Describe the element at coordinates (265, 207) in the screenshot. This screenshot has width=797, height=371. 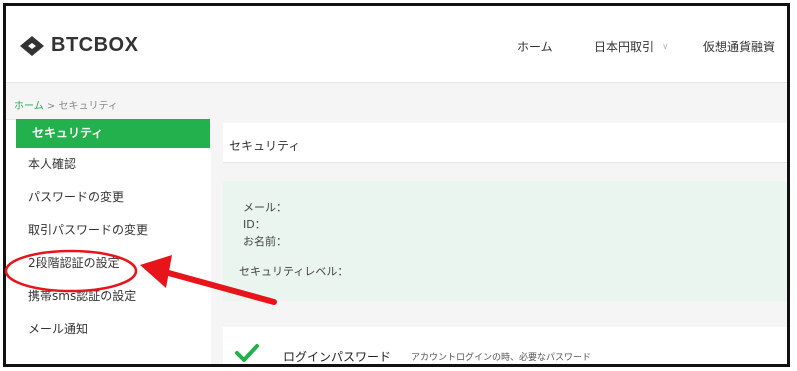
I see `info-mail: メール：` at that location.